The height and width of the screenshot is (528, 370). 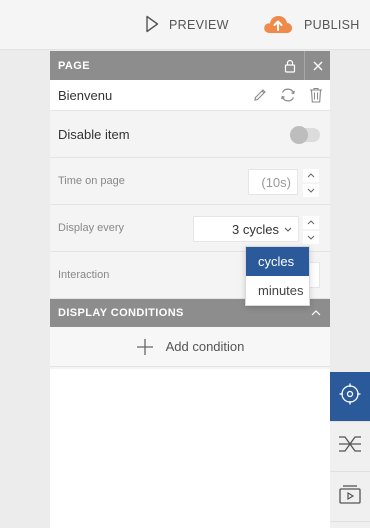 I want to click on publish-label: PUBLISH, so click(x=332, y=25).